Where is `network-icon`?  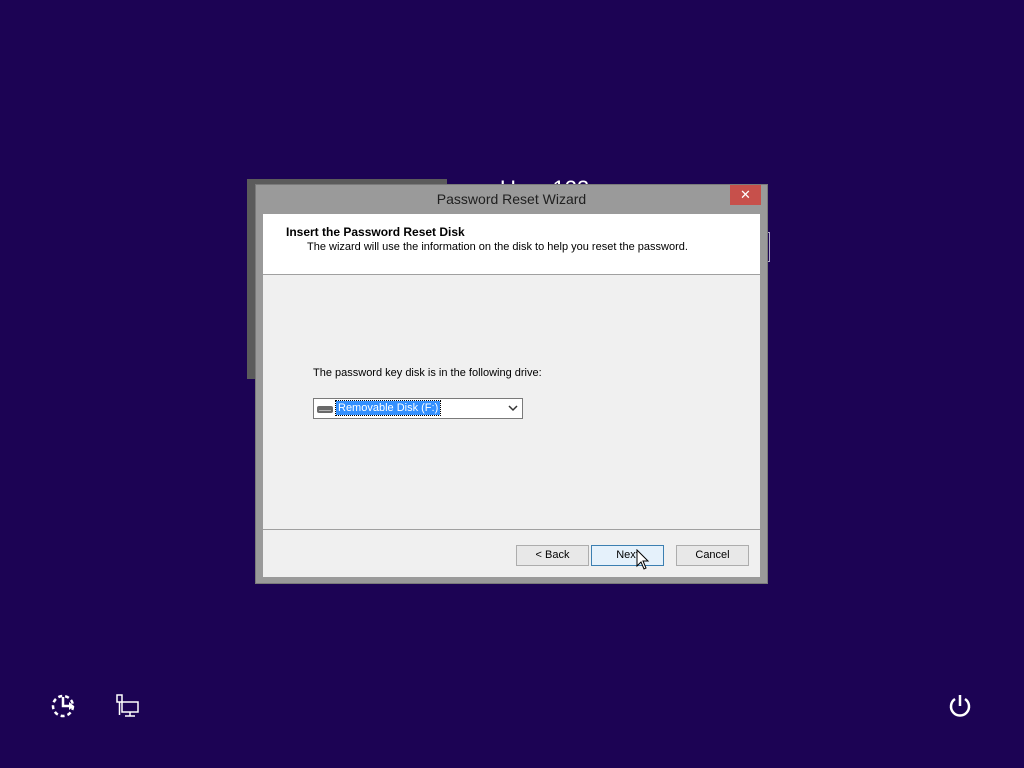
network-icon is located at coordinates (128, 707).